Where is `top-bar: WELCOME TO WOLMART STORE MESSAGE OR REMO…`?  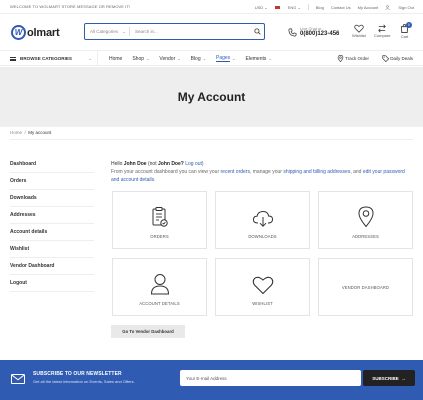 top-bar: WELCOME TO WOLMART STORE MESSAGE OR REMO… is located at coordinates (211, 7).